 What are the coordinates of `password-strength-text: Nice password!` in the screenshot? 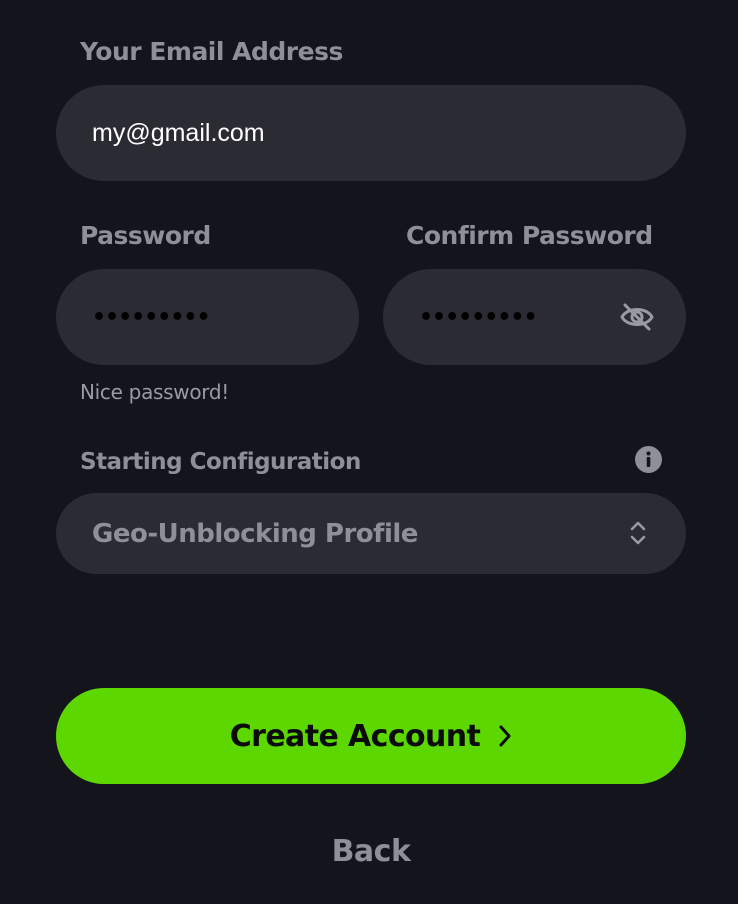 It's located at (154, 392).